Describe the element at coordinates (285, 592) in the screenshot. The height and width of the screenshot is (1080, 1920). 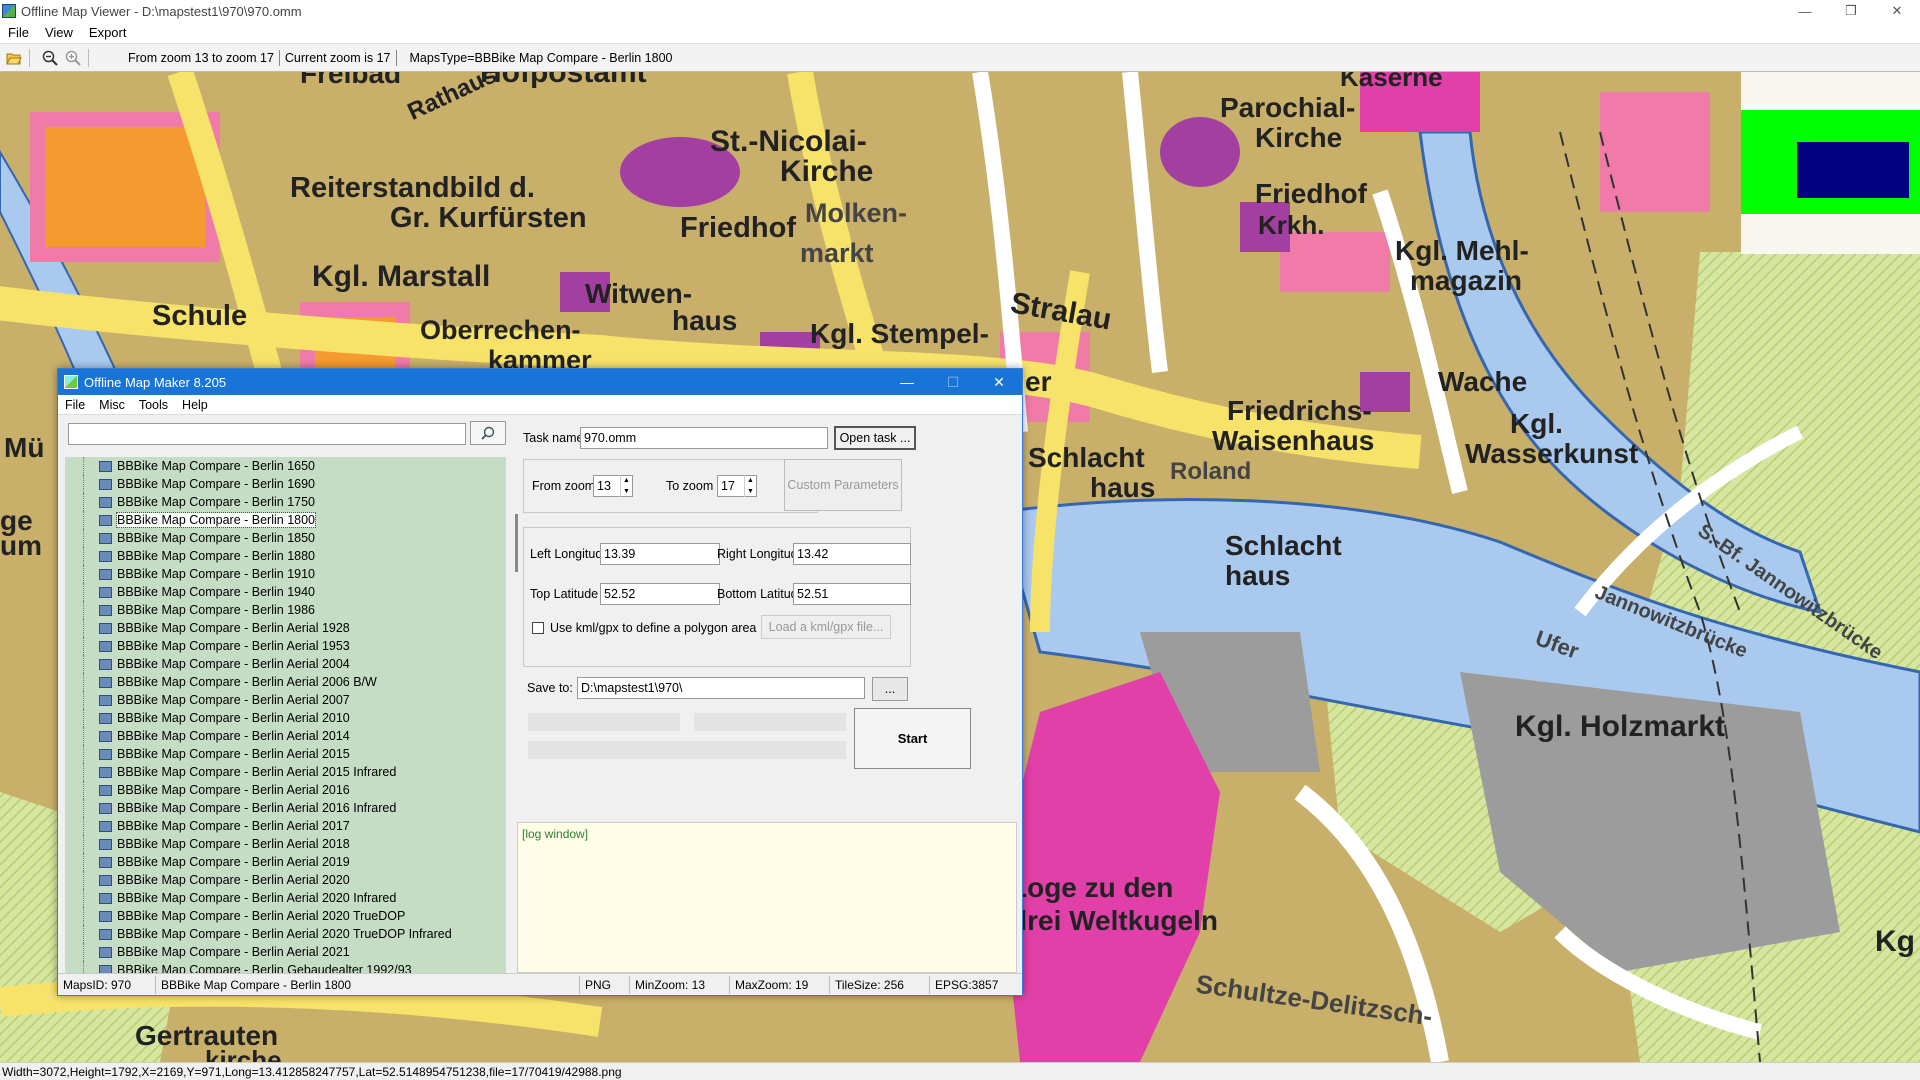
I see `tree-item: BBBike Map Compare - Berlin 1940` at that location.